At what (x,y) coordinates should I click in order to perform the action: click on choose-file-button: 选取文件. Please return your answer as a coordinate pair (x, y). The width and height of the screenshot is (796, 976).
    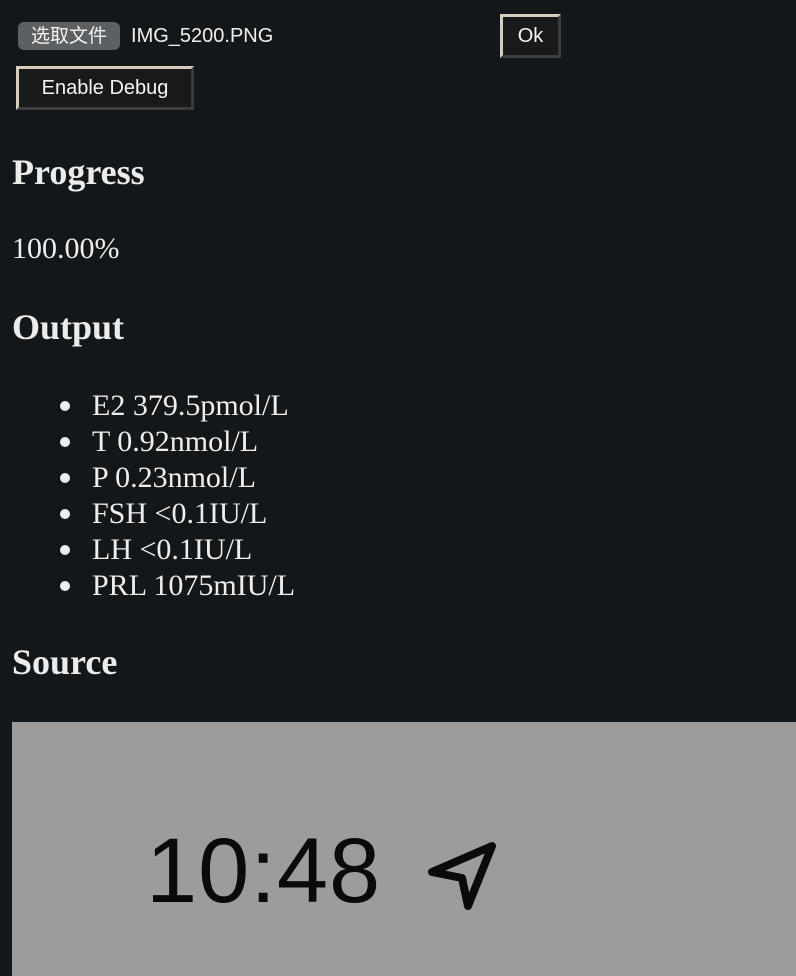
    Looking at the image, I should click on (69, 36).